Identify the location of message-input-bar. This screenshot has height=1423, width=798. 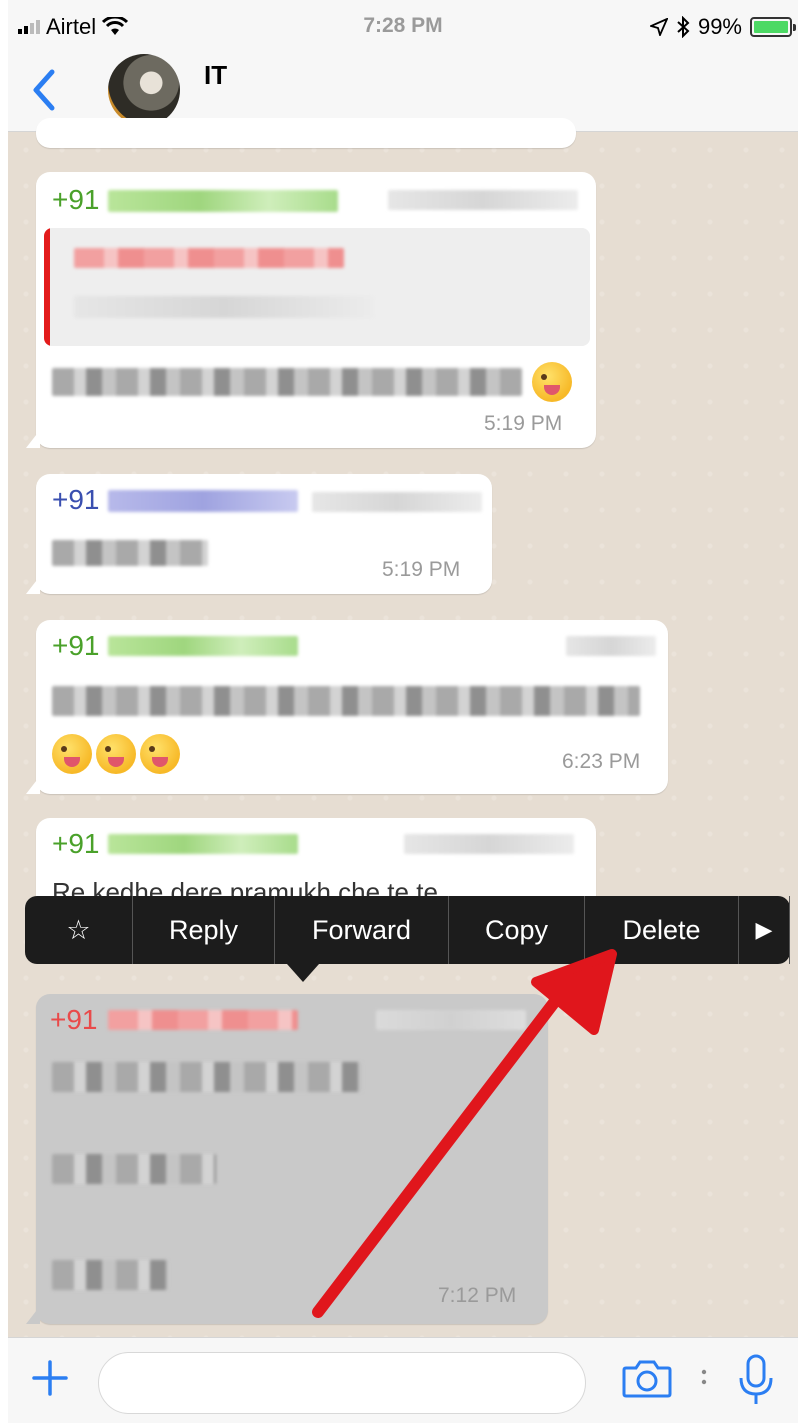
(403, 1380).